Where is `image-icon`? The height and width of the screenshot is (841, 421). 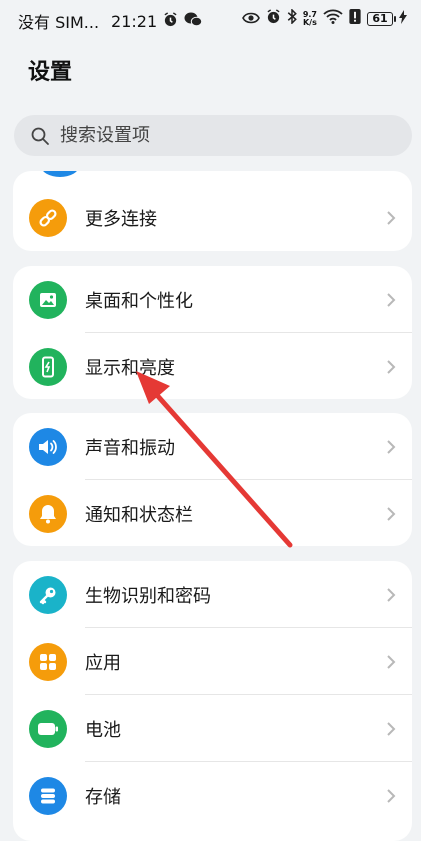
image-icon is located at coordinates (48, 299).